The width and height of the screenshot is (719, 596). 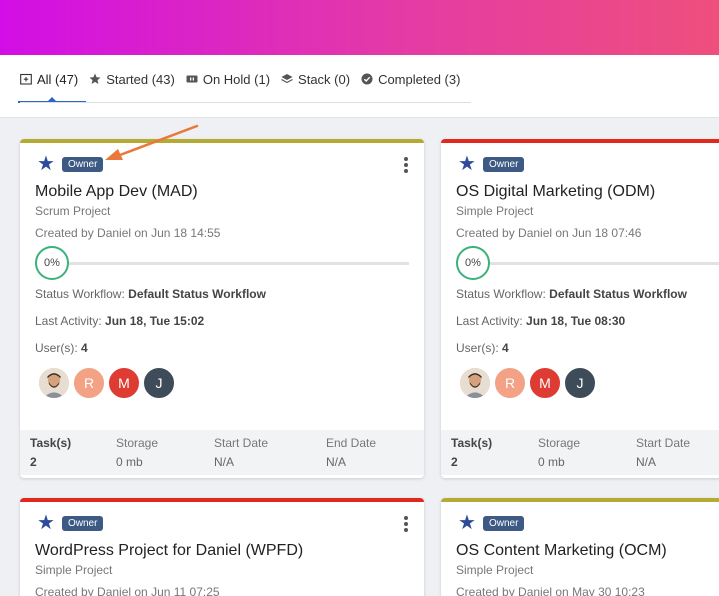 I want to click on last-activity: Last Activity: Jun 18, Tue 08:30, so click(x=540, y=321).